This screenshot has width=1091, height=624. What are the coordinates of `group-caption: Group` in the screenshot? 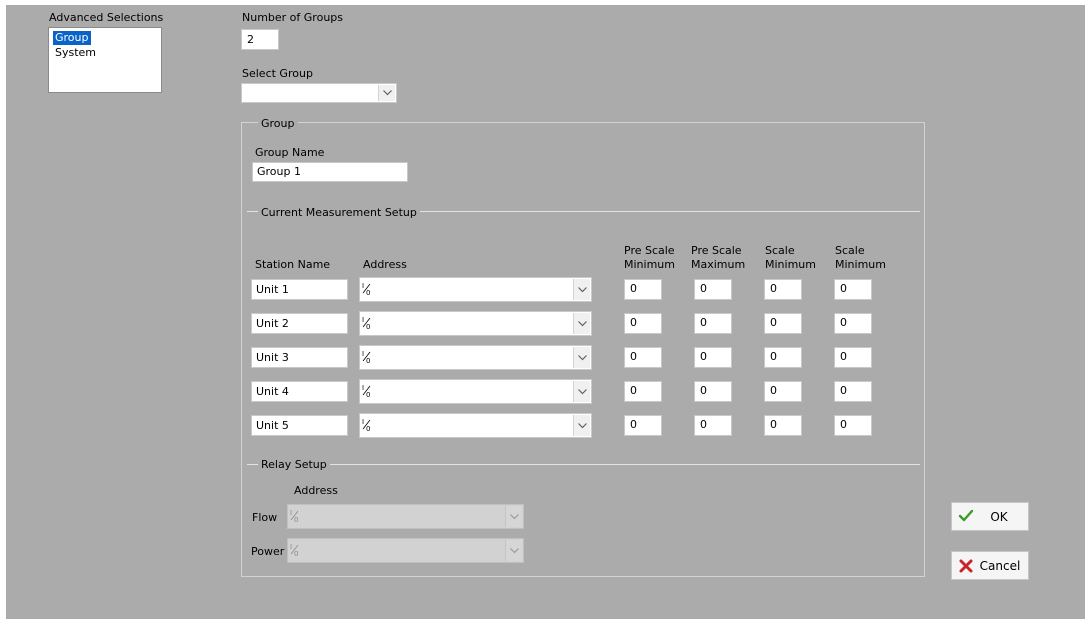 It's located at (278, 123).